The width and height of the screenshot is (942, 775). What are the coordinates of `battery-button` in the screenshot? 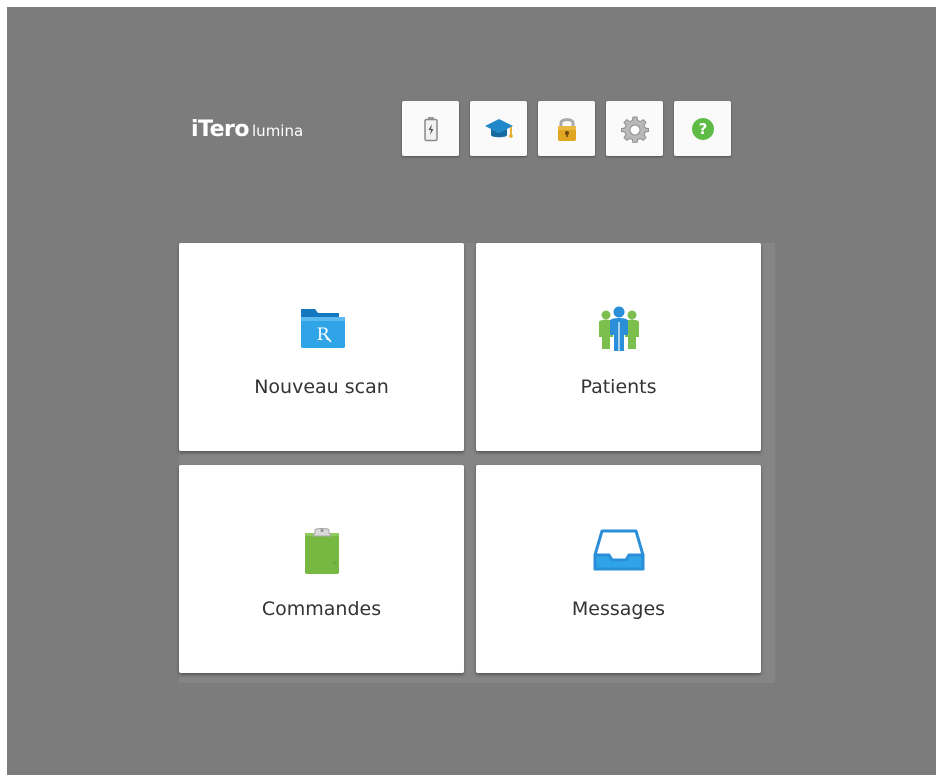 It's located at (430, 128).